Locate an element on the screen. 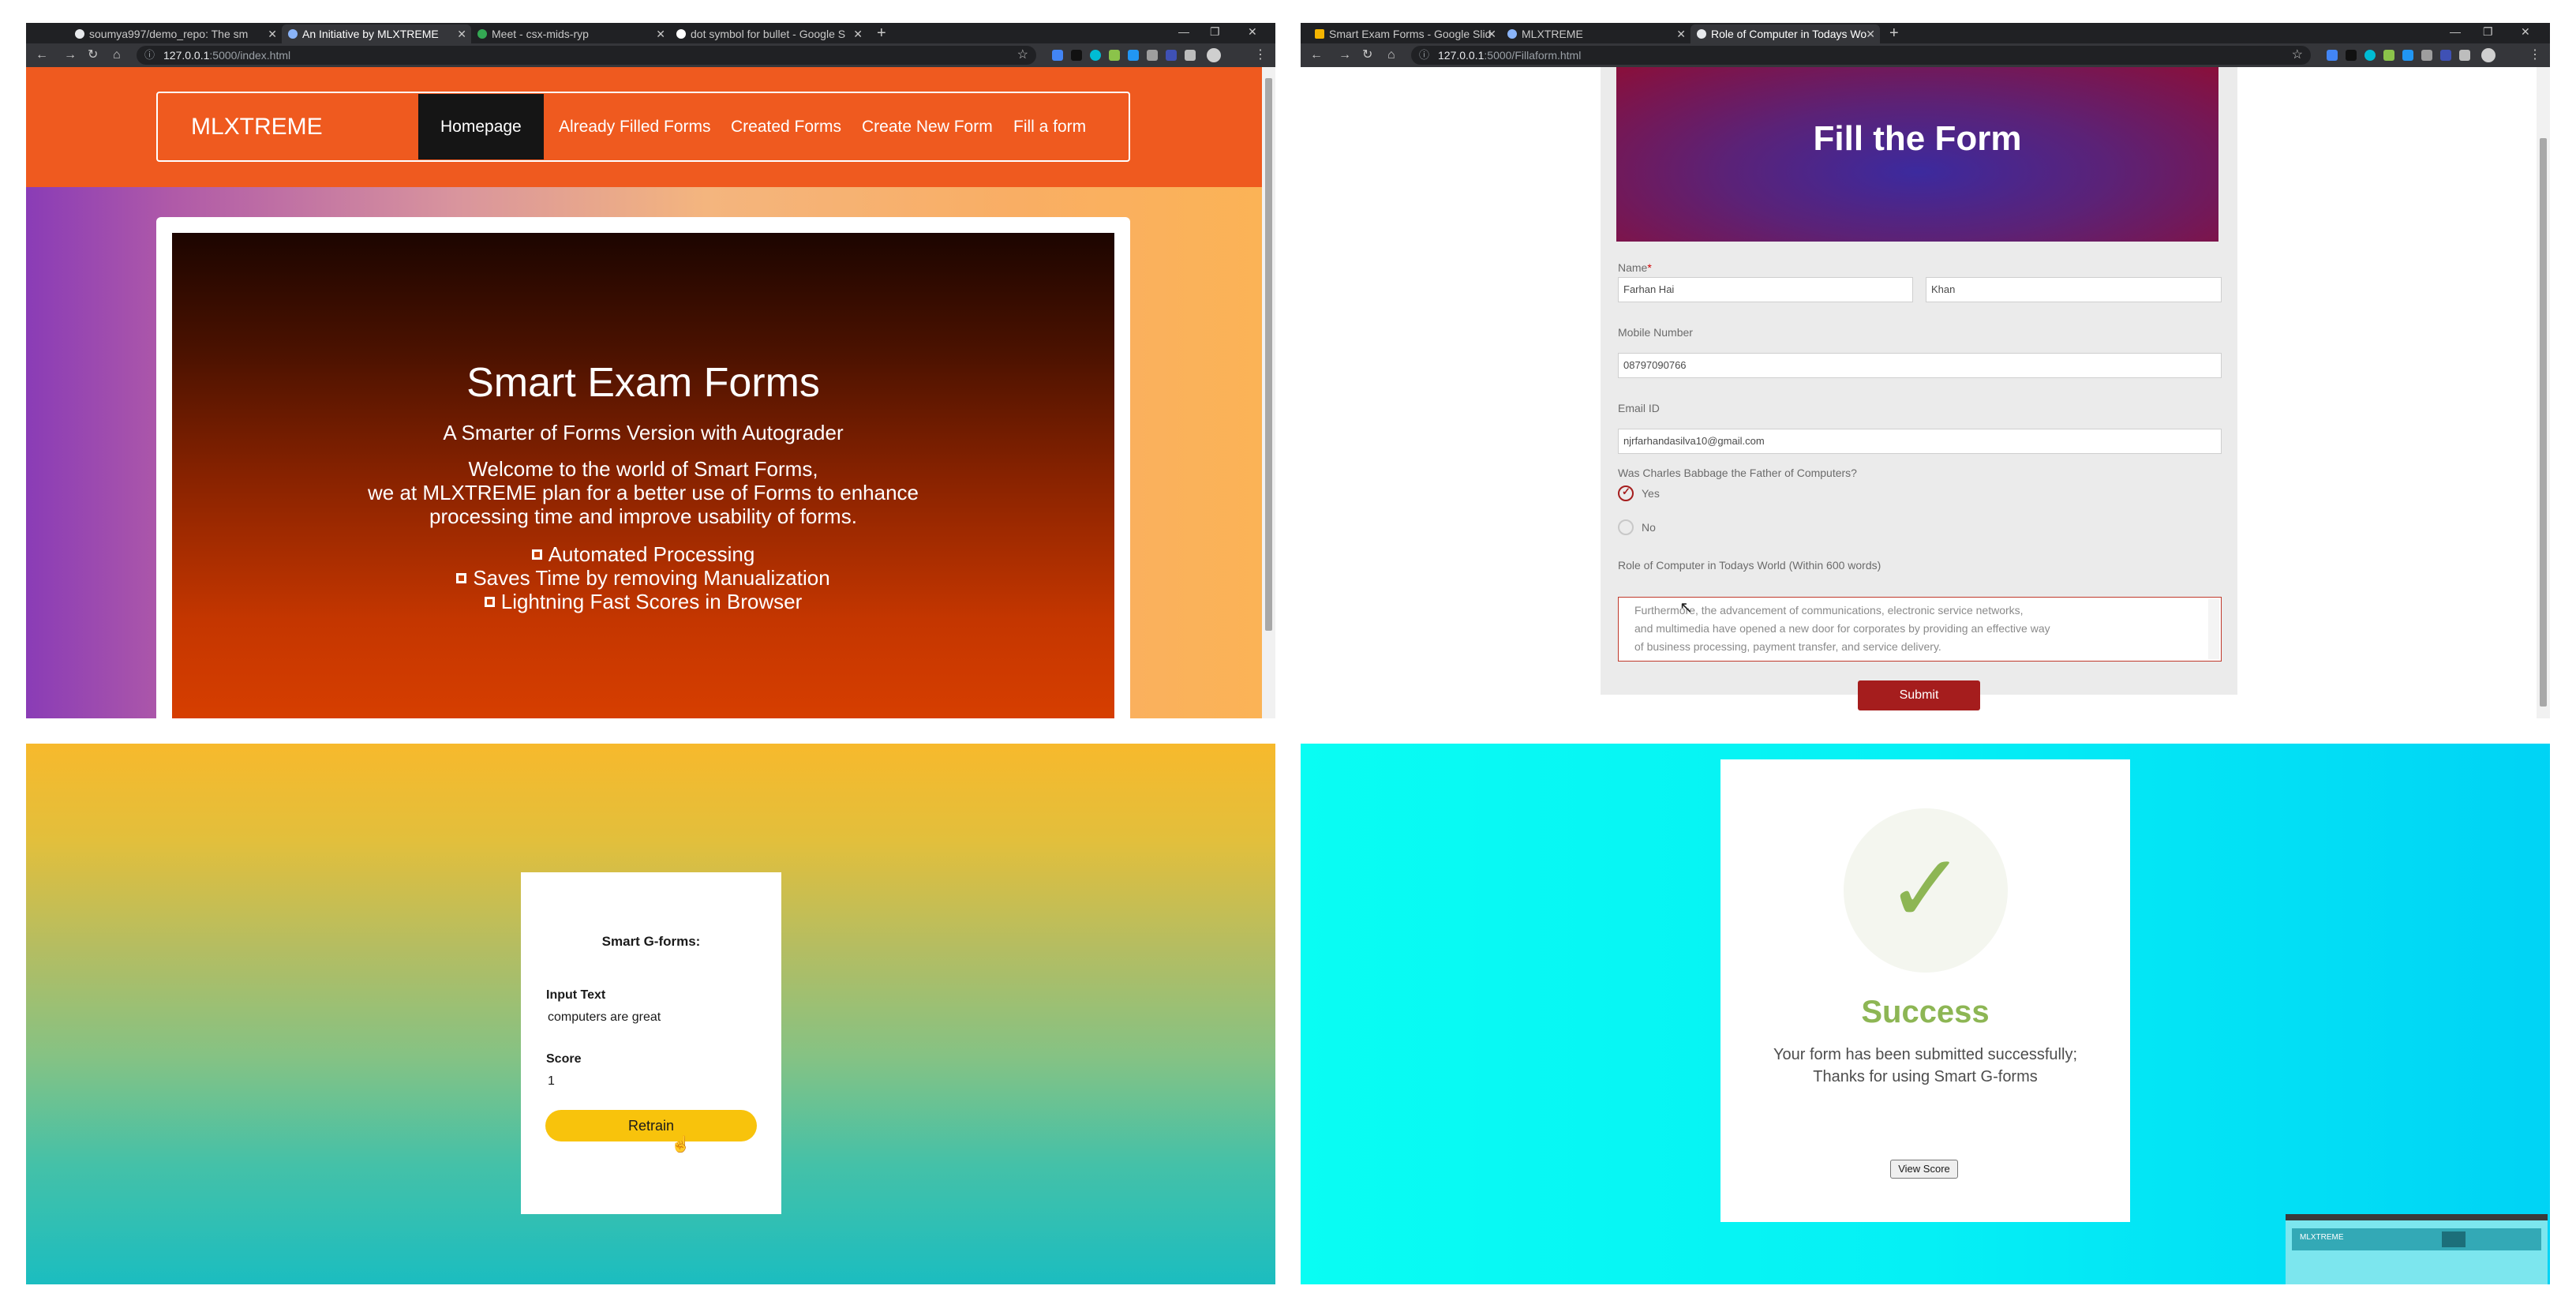 This screenshot has height=1312, width=2576. last-name-input: Khan is located at coordinates (2074, 290).